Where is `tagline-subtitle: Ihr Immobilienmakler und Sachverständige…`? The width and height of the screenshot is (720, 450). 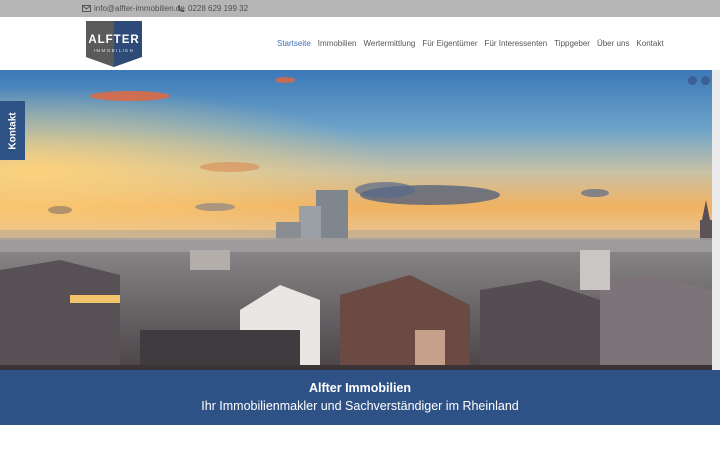 tagline-subtitle: Ihr Immobilienmakler und Sachverständige… is located at coordinates (360, 406).